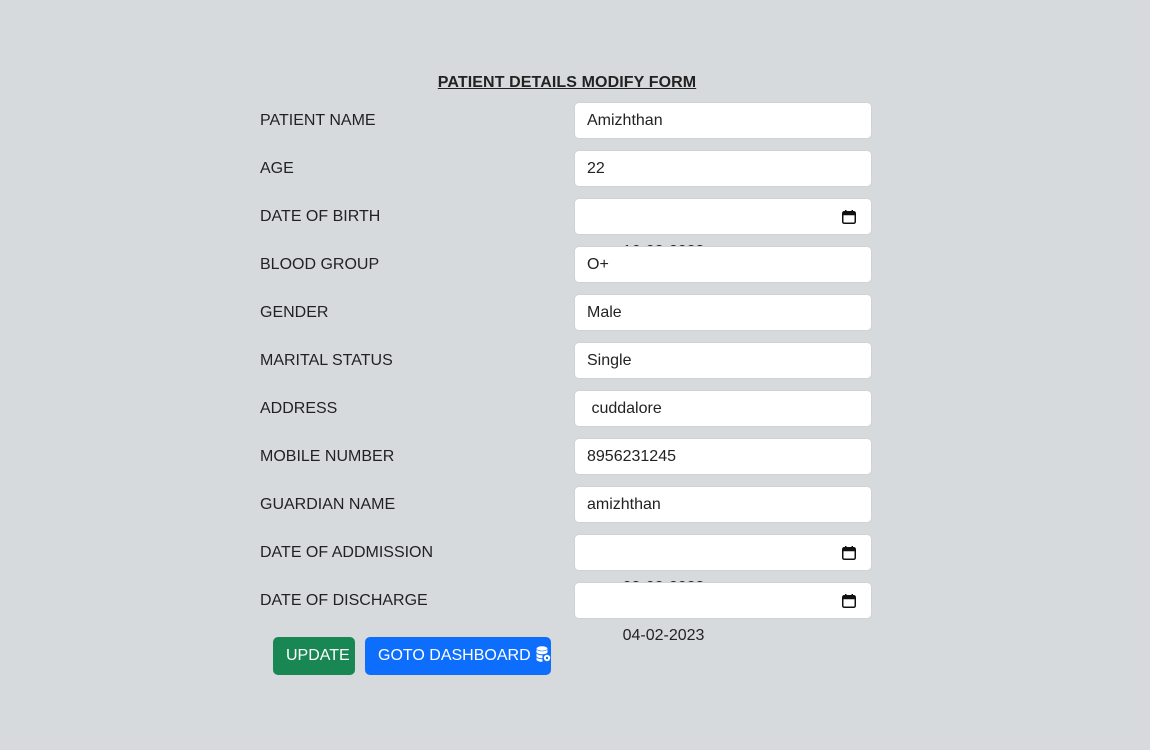 The width and height of the screenshot is (1150, 750). What do you see at coordinates (543, 654) in the screenshot?
I see `database-gear-icon` at bounding box center [543, 654].